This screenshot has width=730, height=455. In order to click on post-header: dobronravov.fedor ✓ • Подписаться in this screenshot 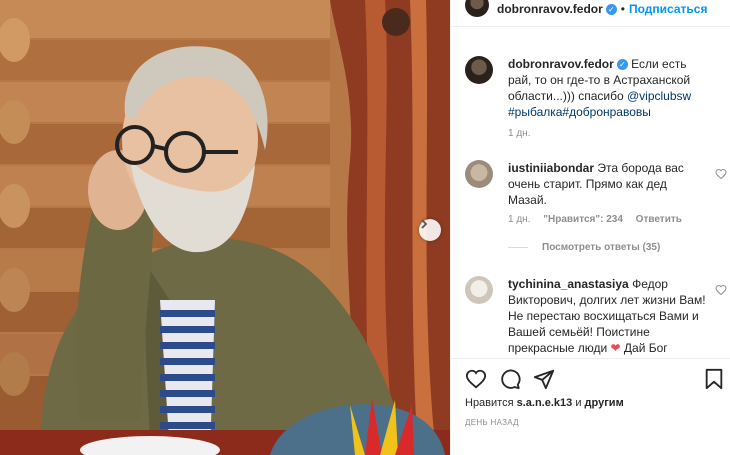, I will do `click(590, 13)`.